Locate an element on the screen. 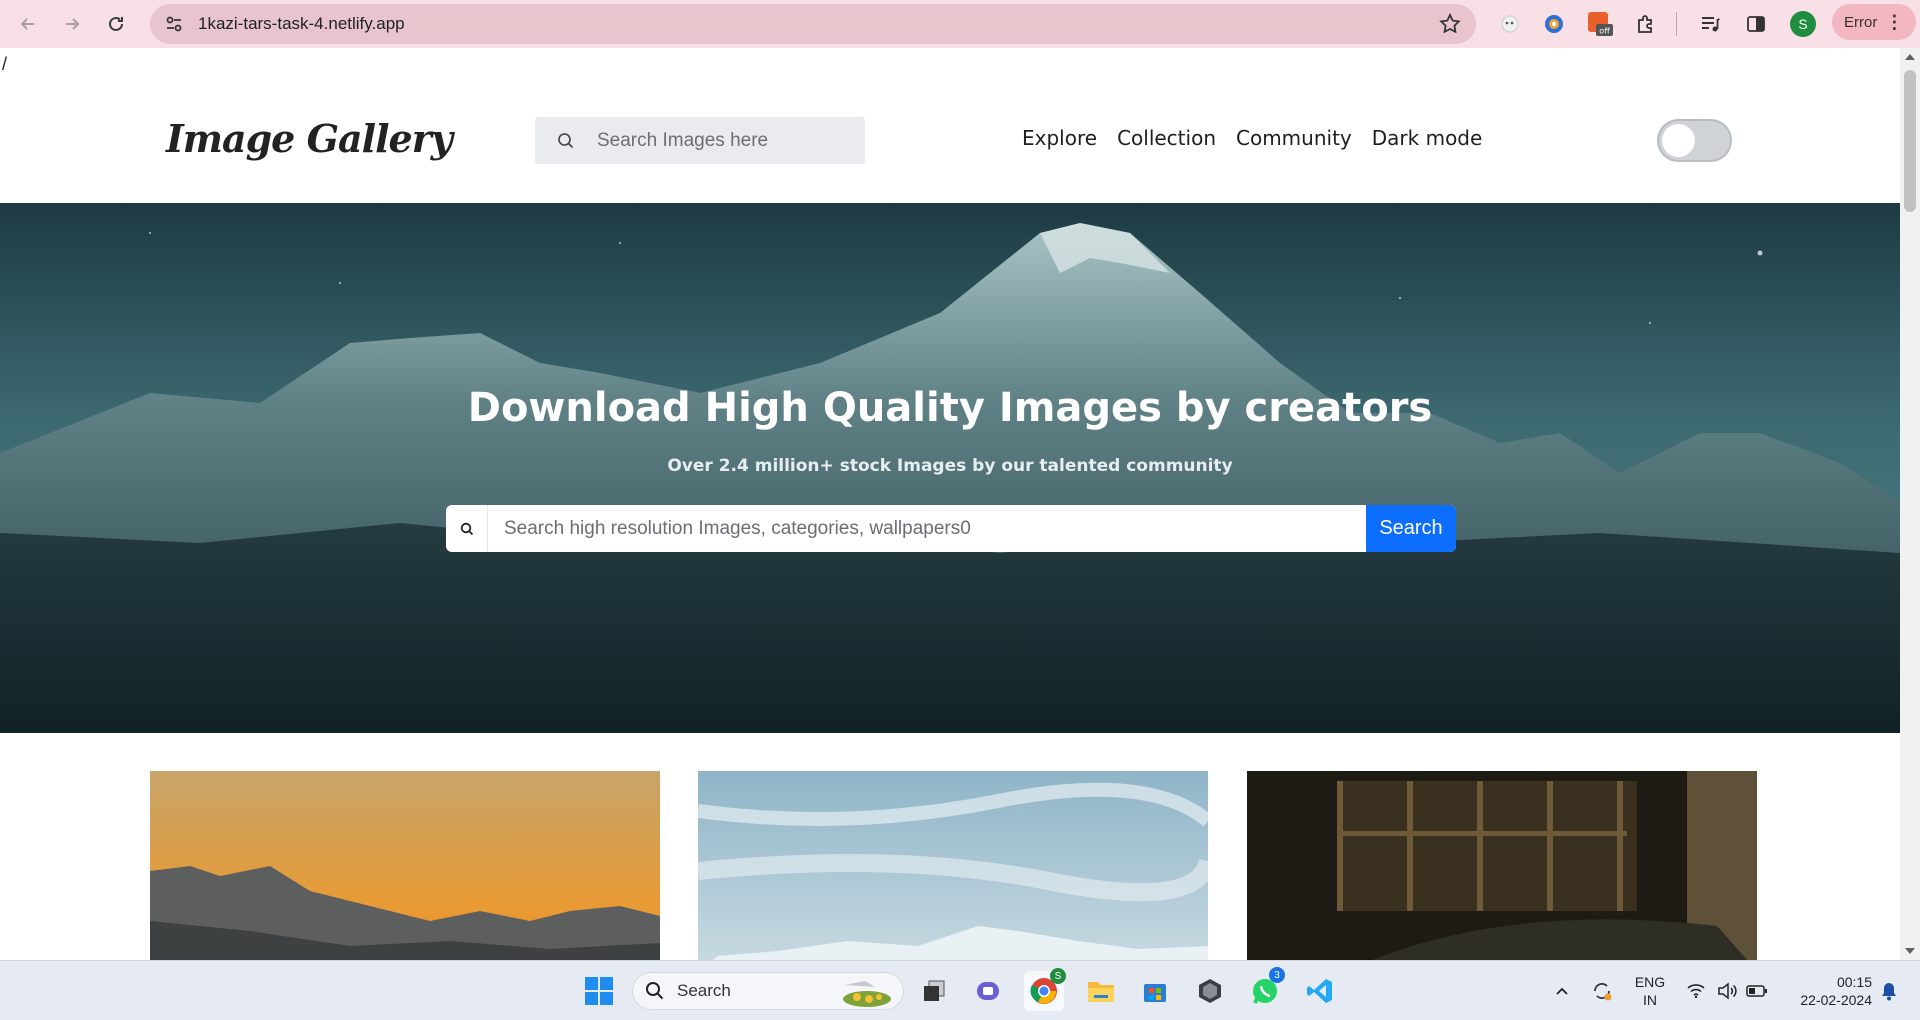 The height and width of the screenshot is (1020, 1920). clock-time: 00:15 is located at coordinates (1854, 982).